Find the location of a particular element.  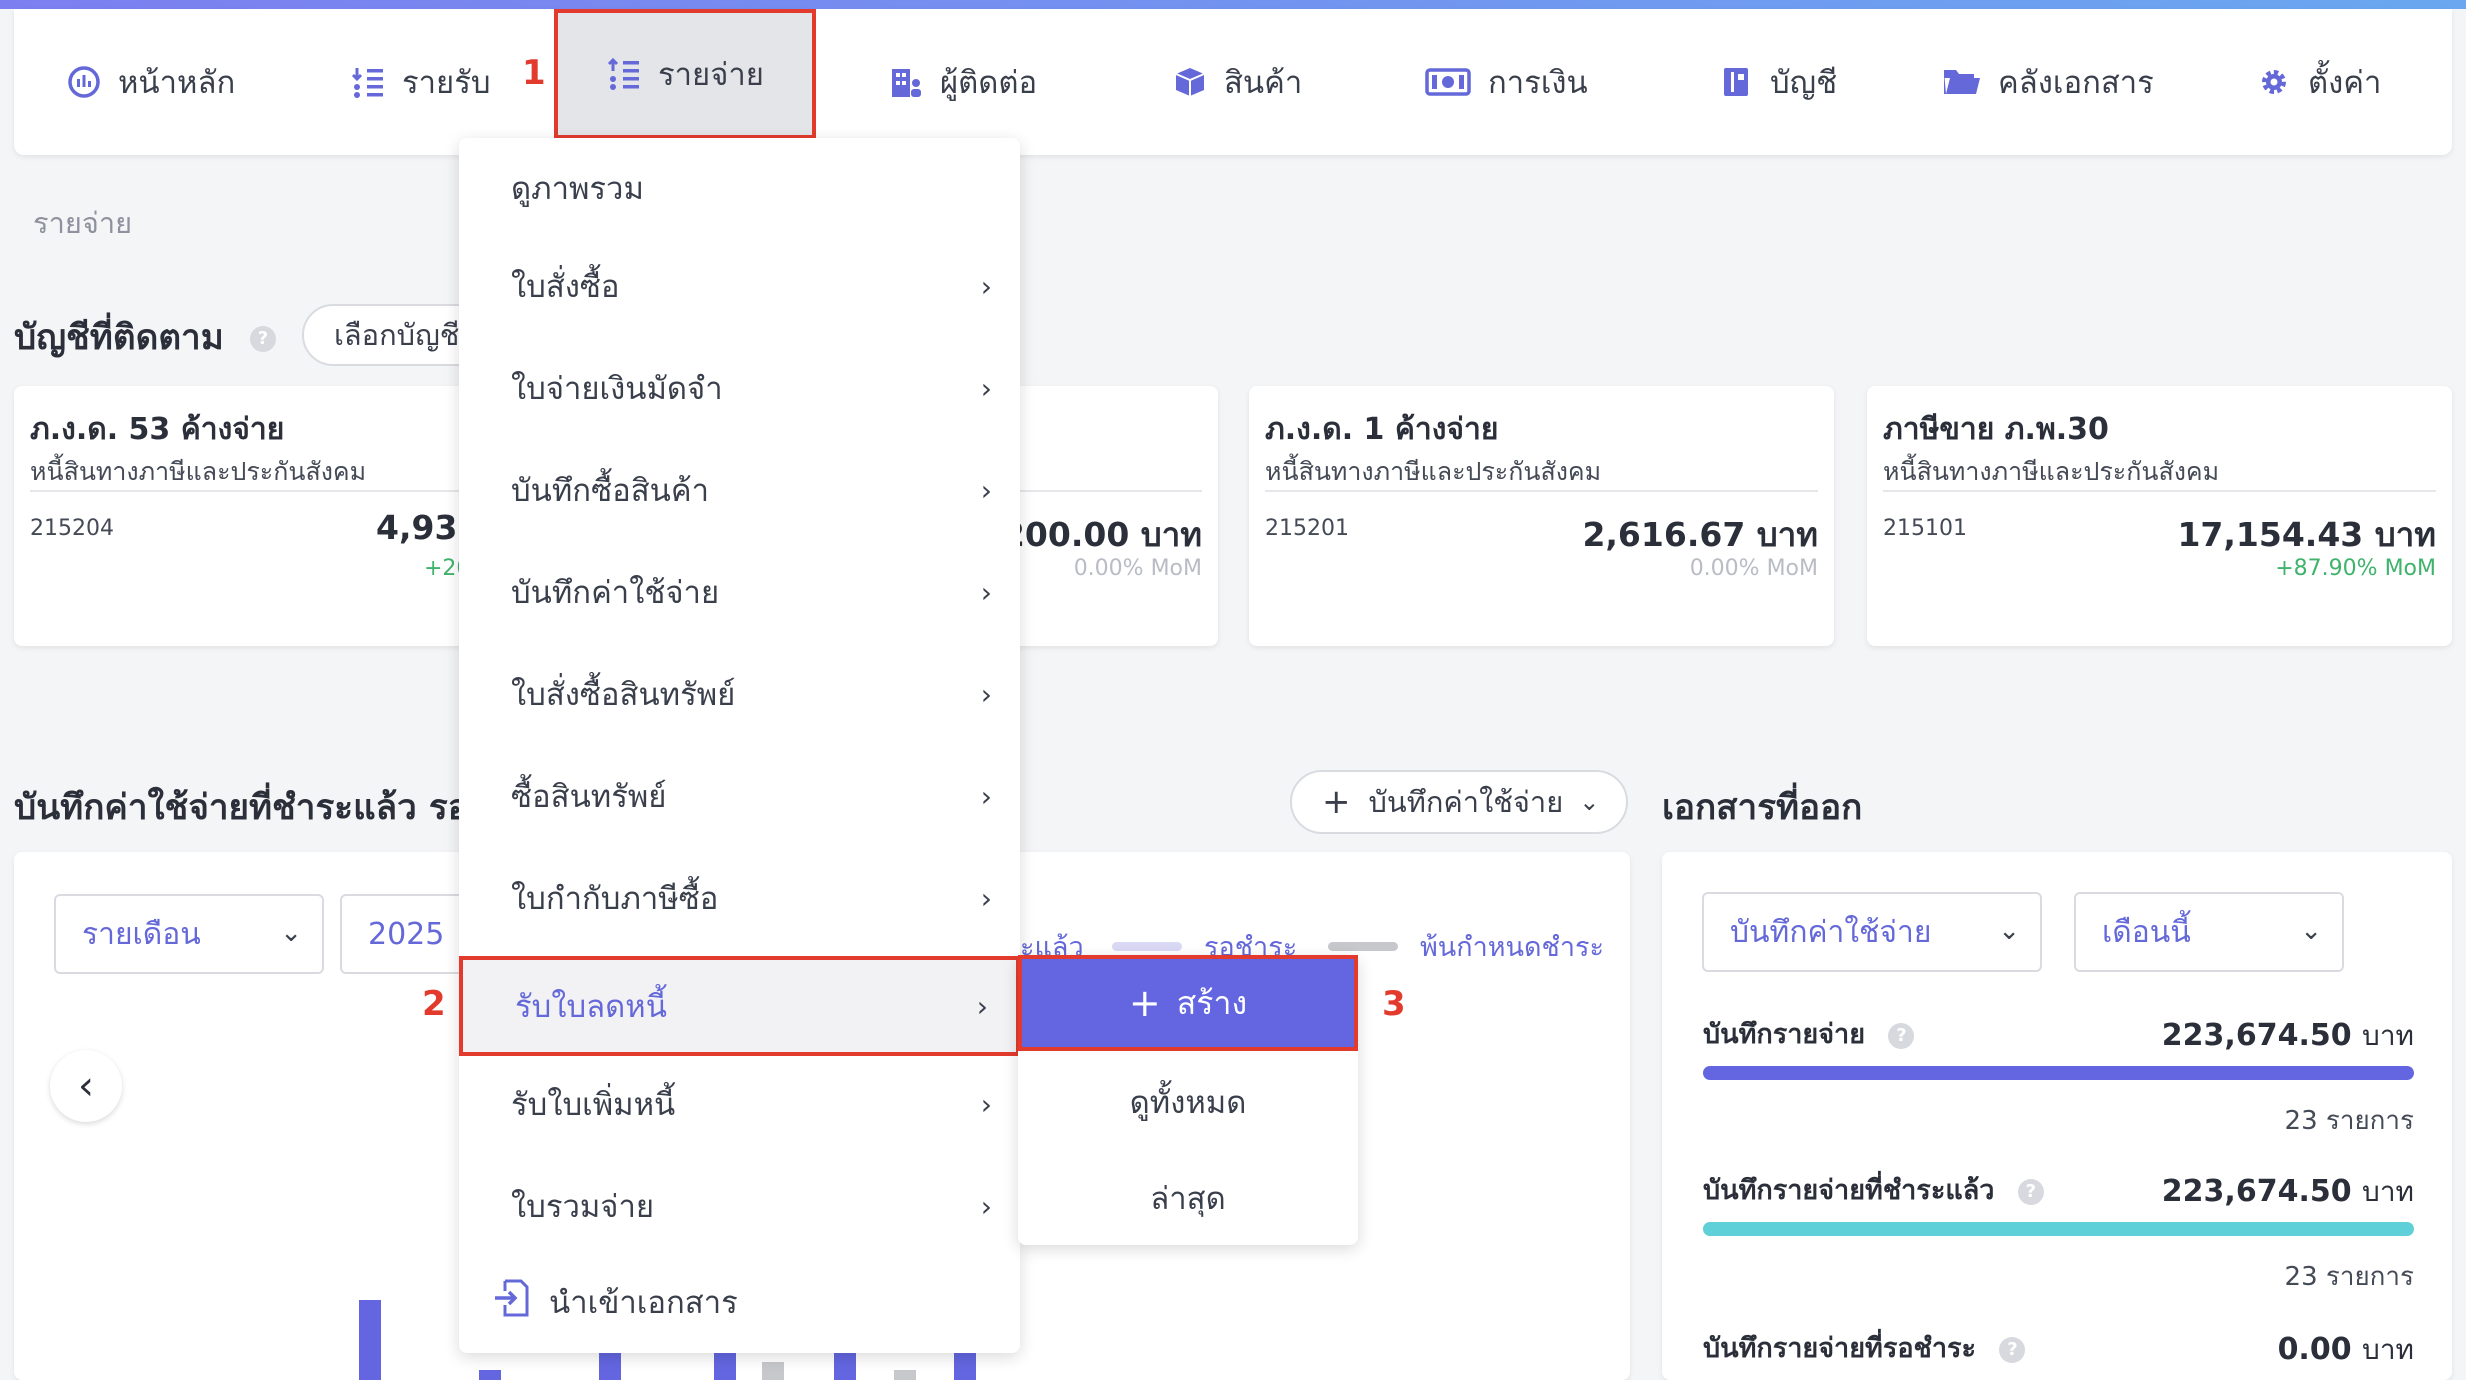

nav-expense: รายจ่าย is located at coordinates (685, 74).